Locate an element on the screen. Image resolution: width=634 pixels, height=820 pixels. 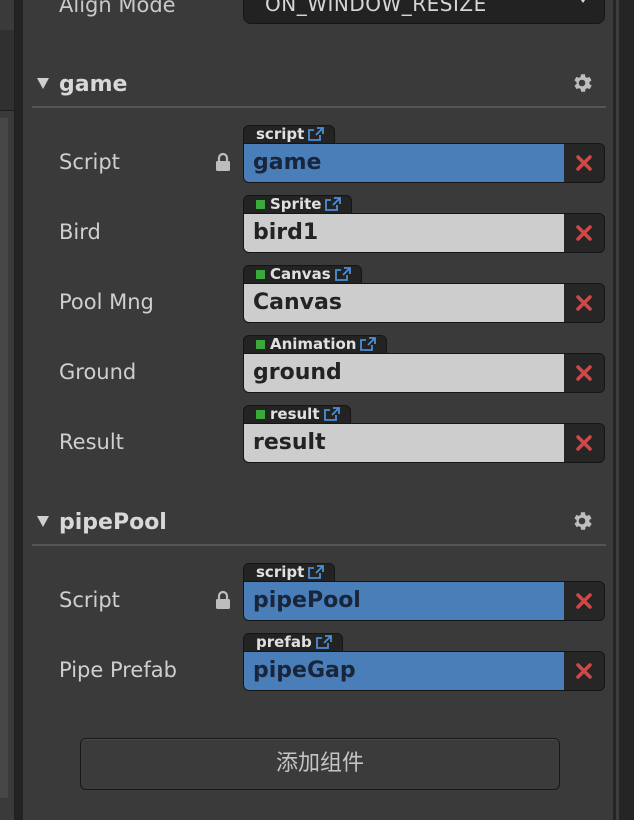
add-component-button: 添加组件 is located at coordinates (320, 764).